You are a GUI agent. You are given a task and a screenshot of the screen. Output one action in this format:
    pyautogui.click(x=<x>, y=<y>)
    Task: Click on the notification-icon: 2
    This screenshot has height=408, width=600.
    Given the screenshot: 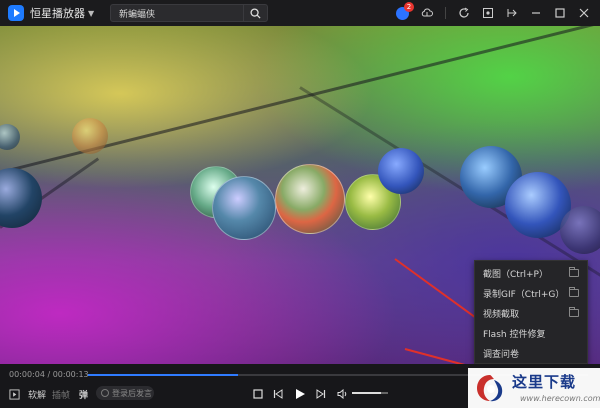 What is the action you would take?
    pyautogui.click(x=405, y=10)
    